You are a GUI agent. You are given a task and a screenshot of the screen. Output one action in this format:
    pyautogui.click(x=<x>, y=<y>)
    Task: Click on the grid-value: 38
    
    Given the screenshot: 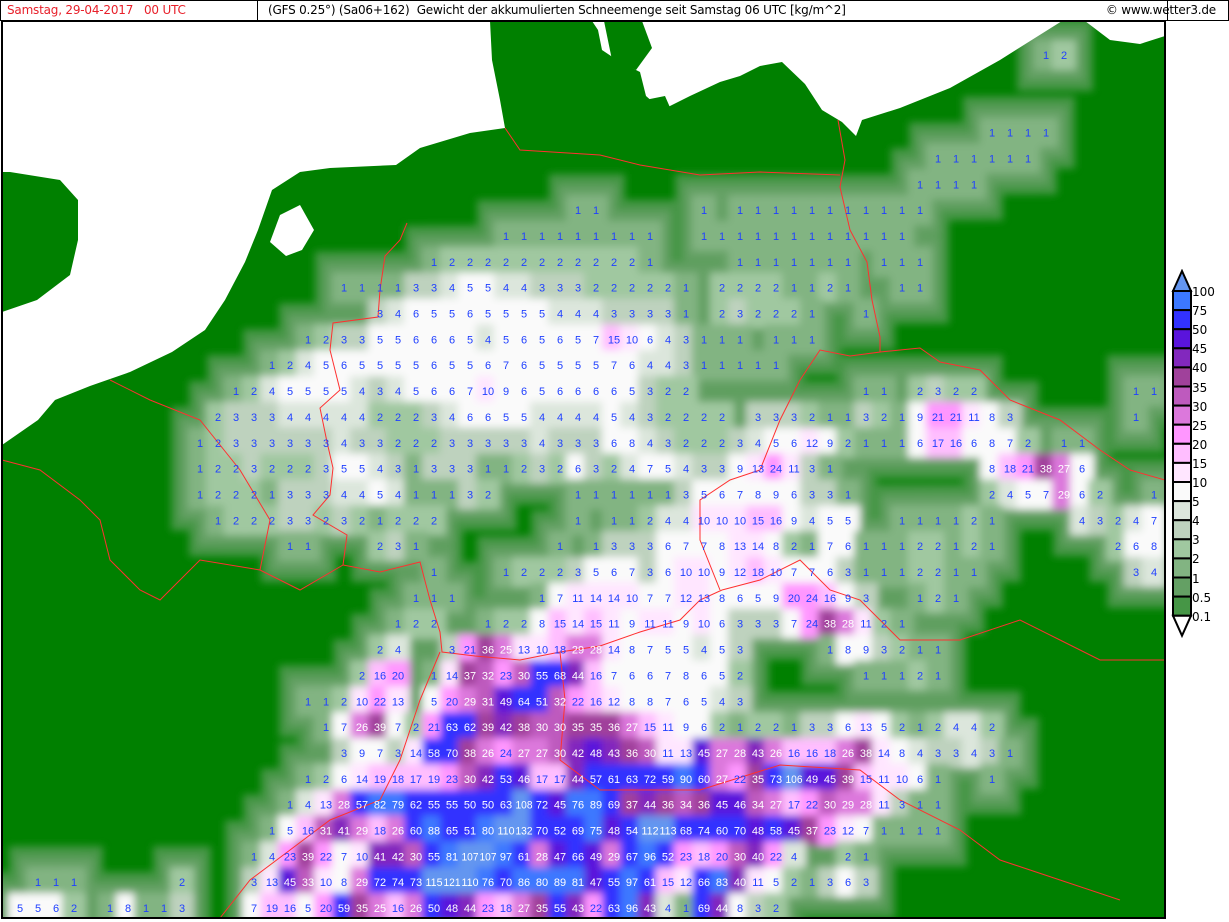 What is the action you would take?
    pyautogui.click(x=470, y=754)
    